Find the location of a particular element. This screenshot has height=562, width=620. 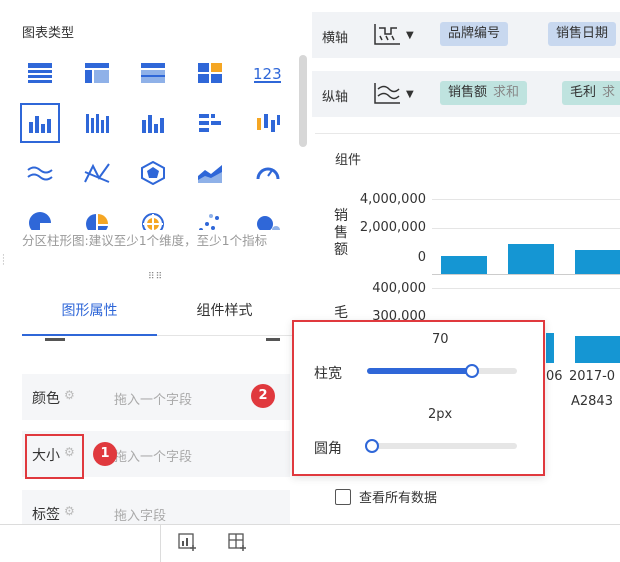

pie-chart-icon is located at coordinates (40, 216).